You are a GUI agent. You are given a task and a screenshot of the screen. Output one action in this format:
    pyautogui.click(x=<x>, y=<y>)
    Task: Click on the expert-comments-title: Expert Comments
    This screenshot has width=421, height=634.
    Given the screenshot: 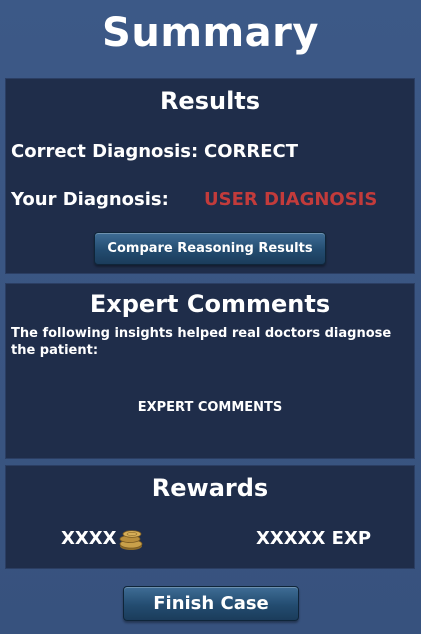 What is the action you would take?
    pyautogui.click(x=210, y=304)
    